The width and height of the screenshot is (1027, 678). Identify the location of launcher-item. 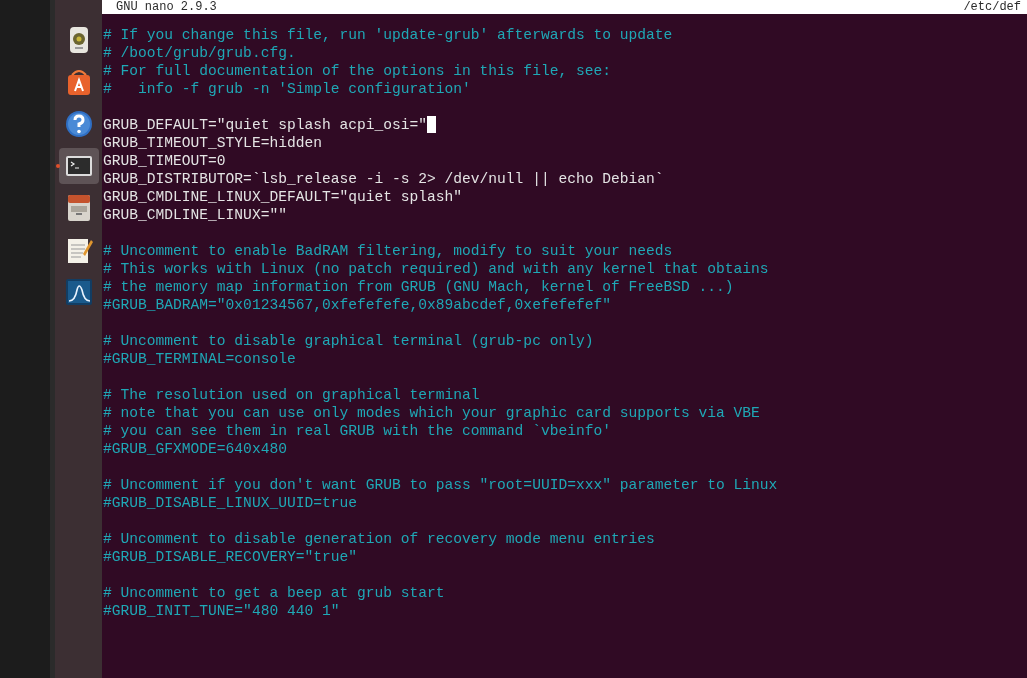
(78, 166).